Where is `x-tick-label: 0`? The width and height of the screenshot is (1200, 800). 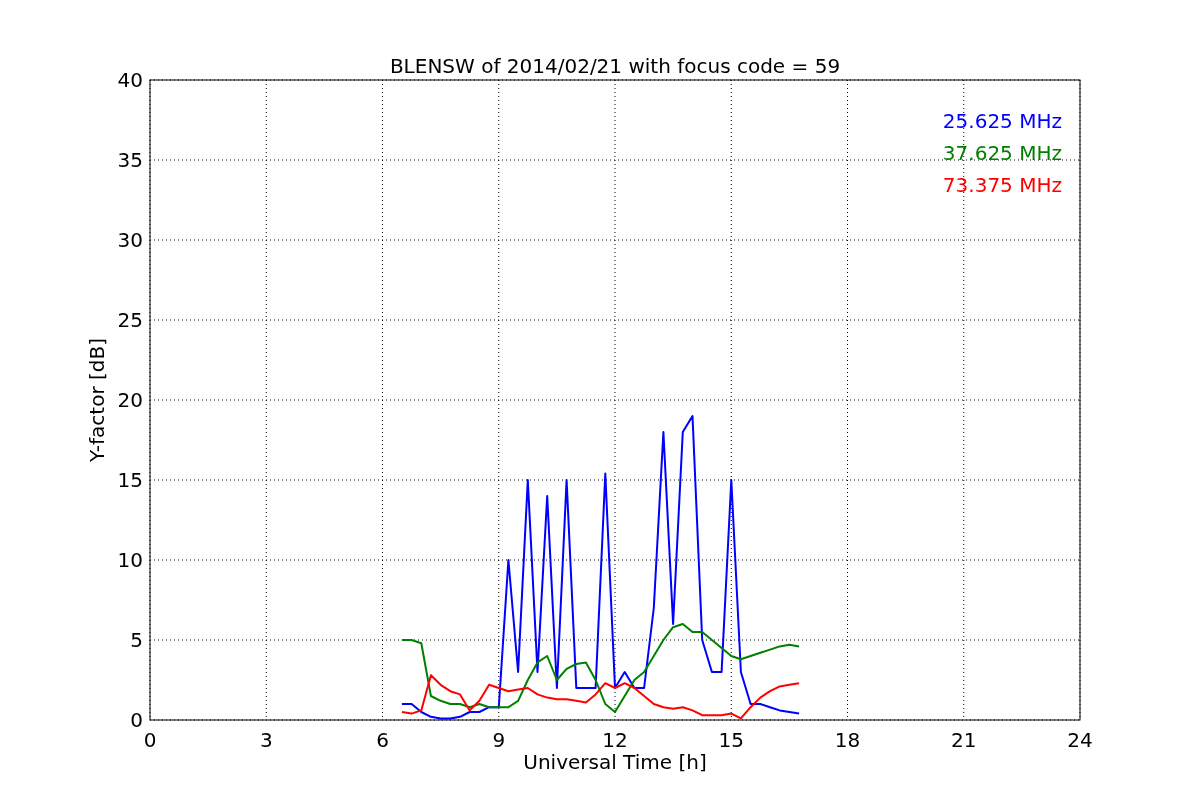
x-tick-label: 0 is located at coordinates (150, 740).